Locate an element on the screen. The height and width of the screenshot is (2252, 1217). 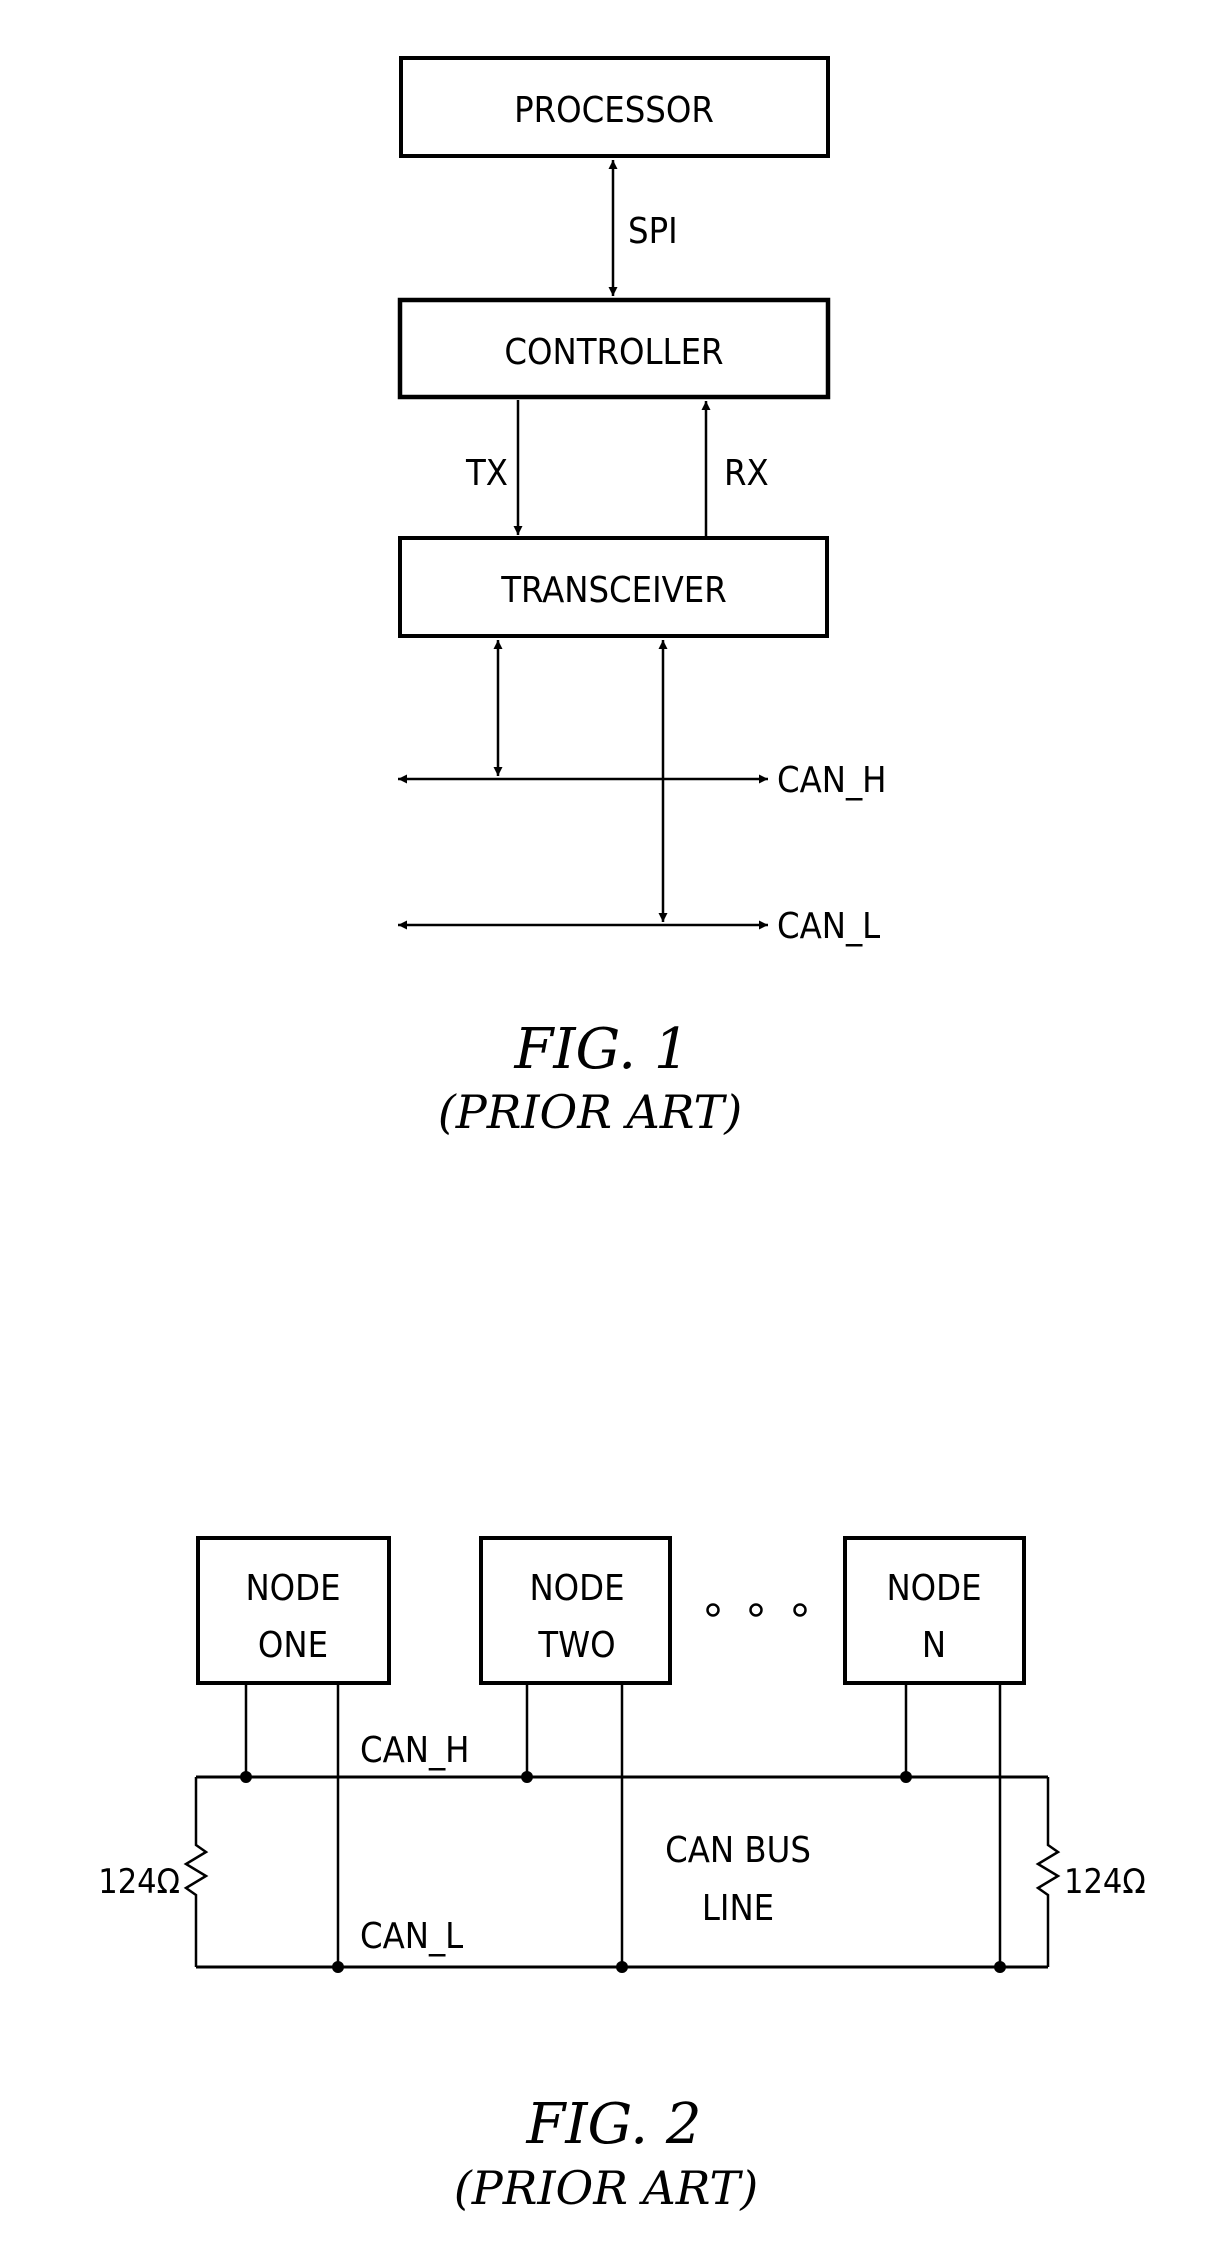
spi-link: SPI is located at coordinates (643, 228).